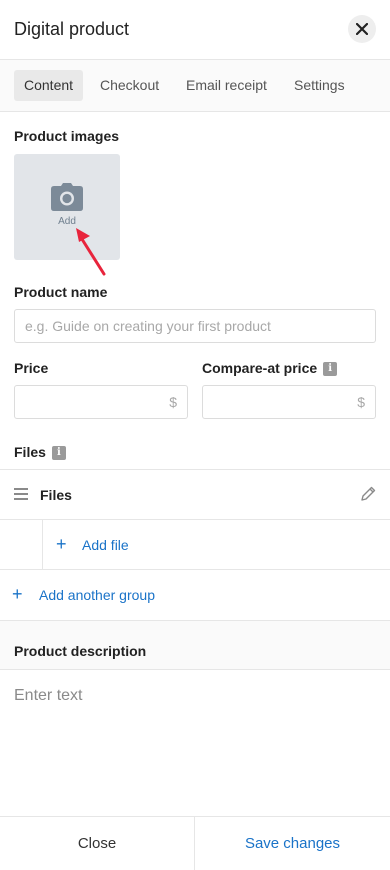 The image size is (390, 870). What do you see at coordinates (91, 252) in the screenshot?
I see `annotation-arrow-icon` at bounding box center [91, 252].